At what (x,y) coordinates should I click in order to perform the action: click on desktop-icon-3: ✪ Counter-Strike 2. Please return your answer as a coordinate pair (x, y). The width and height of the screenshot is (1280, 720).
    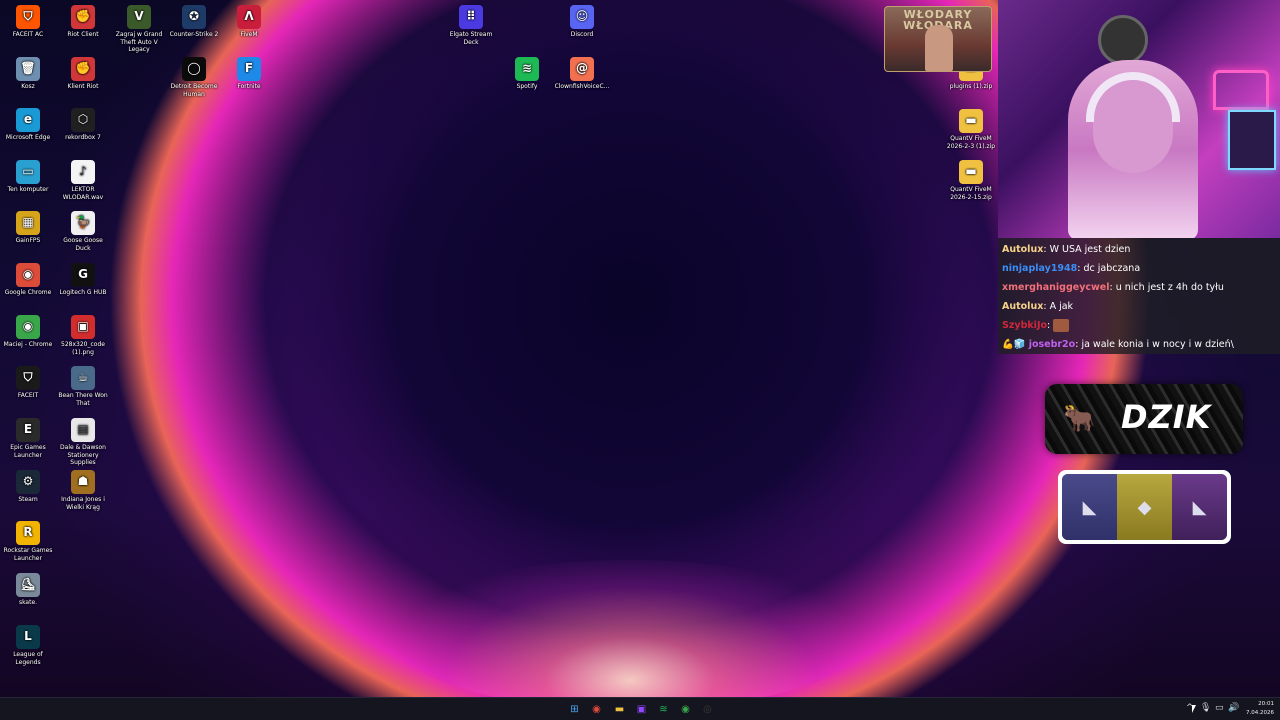
    Looking at the image, I should click on (194, 22).